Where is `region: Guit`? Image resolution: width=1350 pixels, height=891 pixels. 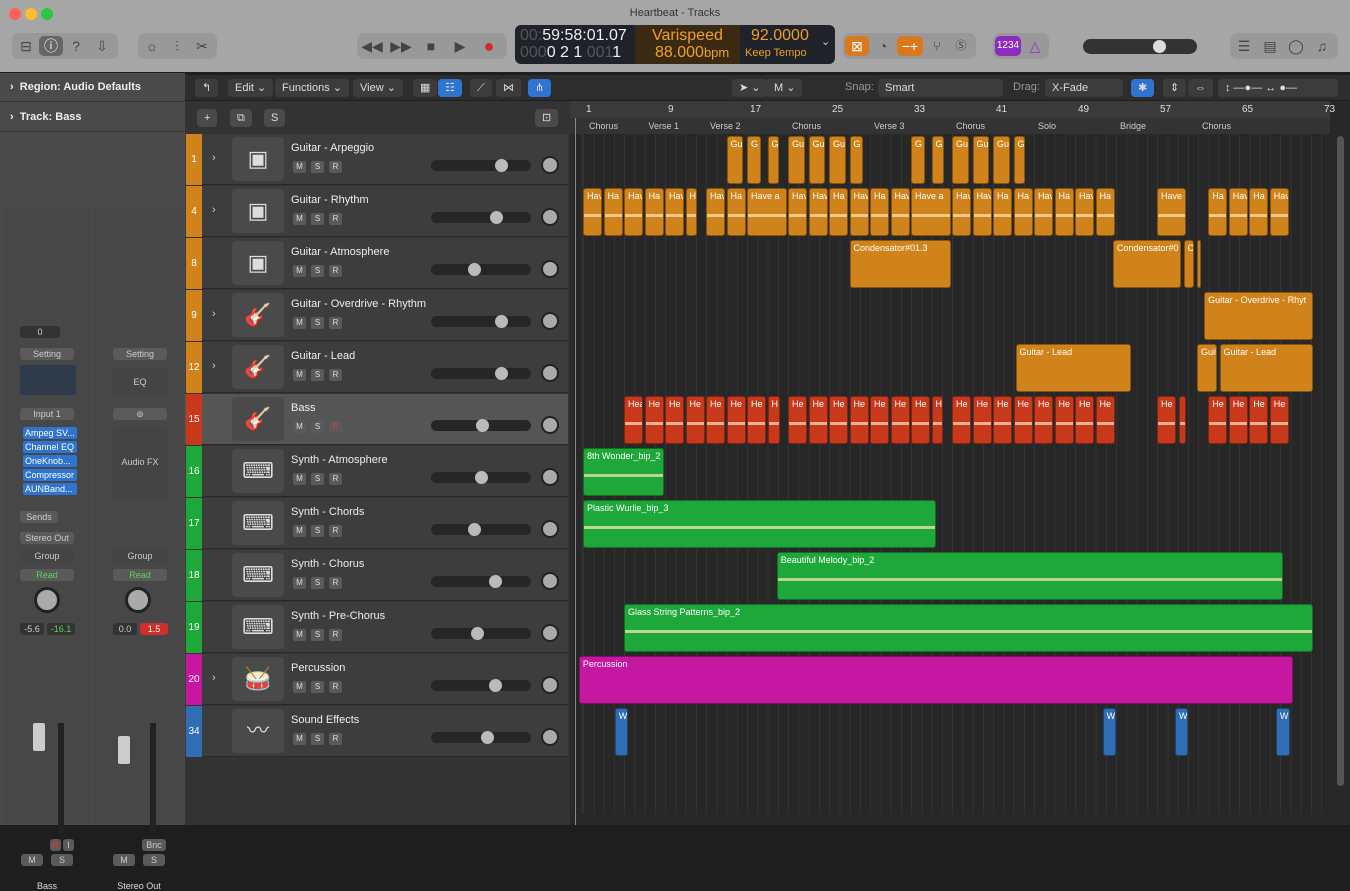 region: Guit is located at coordinates (1206, 368).